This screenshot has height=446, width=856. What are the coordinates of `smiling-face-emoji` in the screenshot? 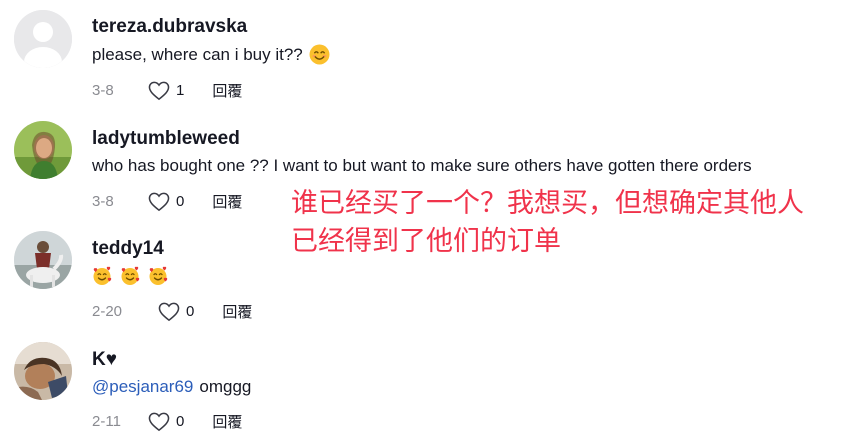 It's located at (319, 54).